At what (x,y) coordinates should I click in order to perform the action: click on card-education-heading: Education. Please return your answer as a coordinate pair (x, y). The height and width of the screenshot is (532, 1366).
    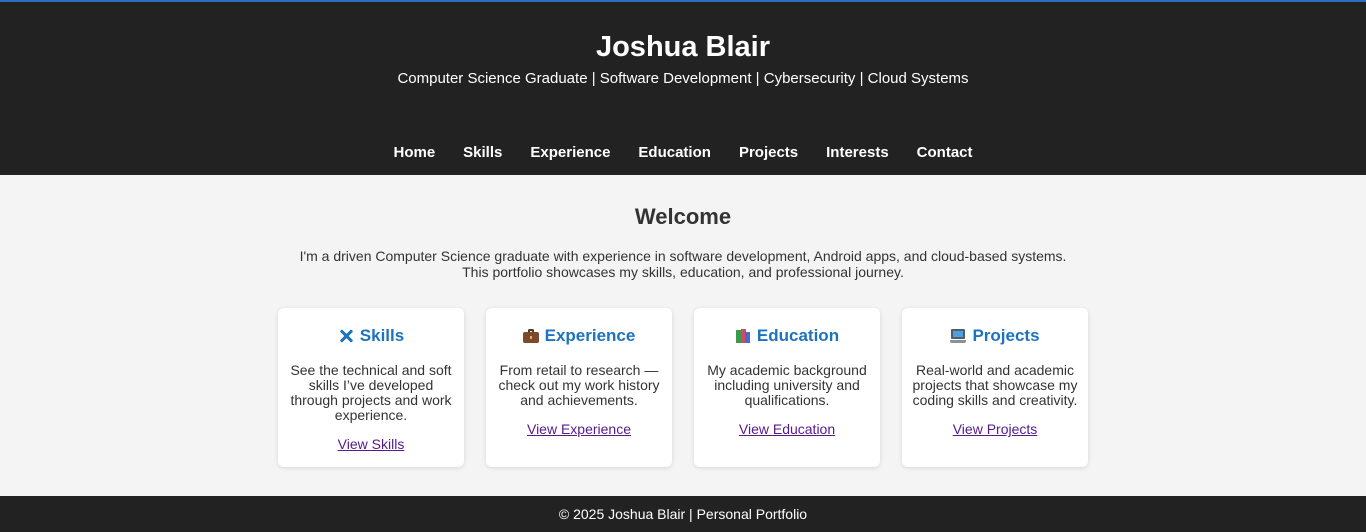
    Looking at the image, I should click on (798, 335).